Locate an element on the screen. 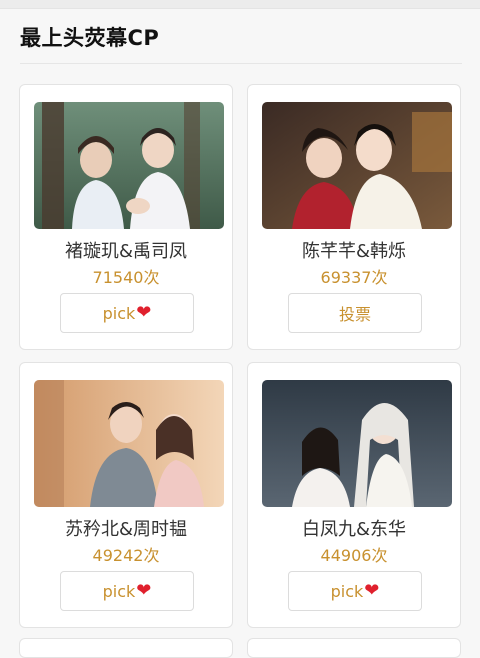 The image size is (480, 658). vote-count: 49242次 is located at coordinates (126, 555).